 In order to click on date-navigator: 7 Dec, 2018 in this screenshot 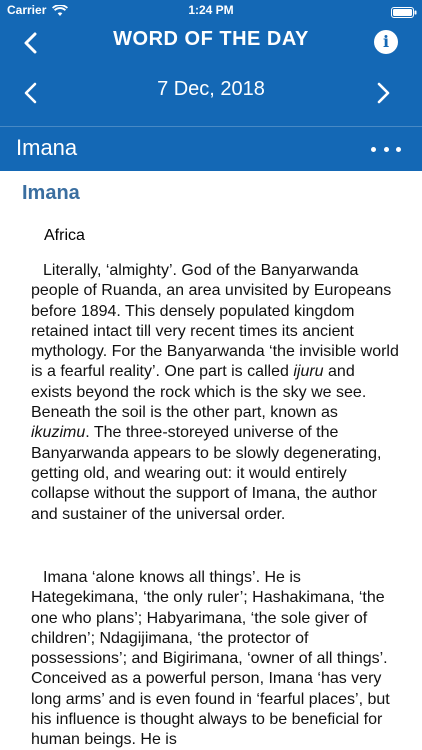, I will do `click(211, 95)`.